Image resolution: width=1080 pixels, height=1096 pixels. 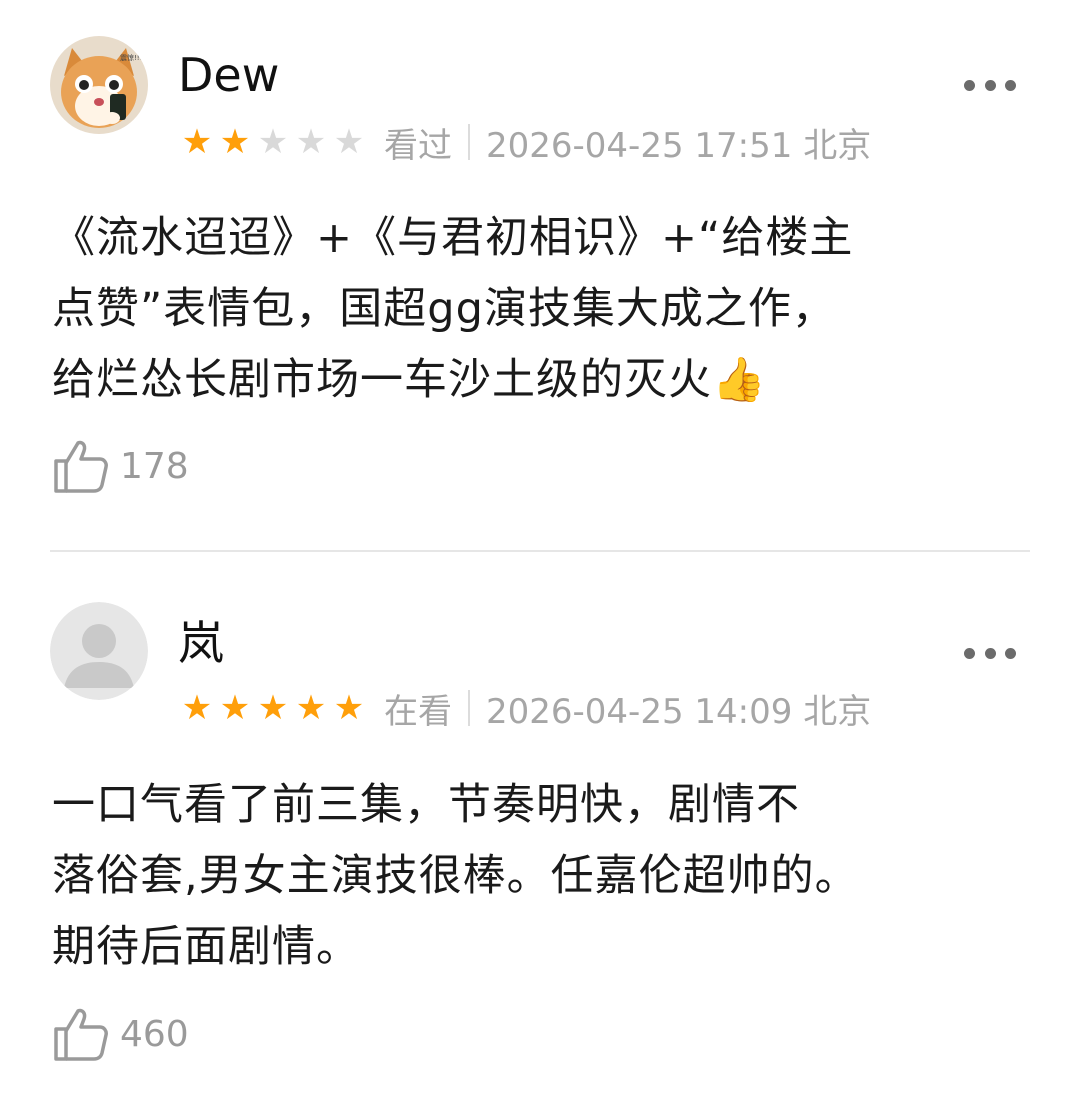 I want to click on review-meta: ★ ★ ★ ★ ★ 在看 2026-04-25 14:09 北京, so click(x=524, y=710).